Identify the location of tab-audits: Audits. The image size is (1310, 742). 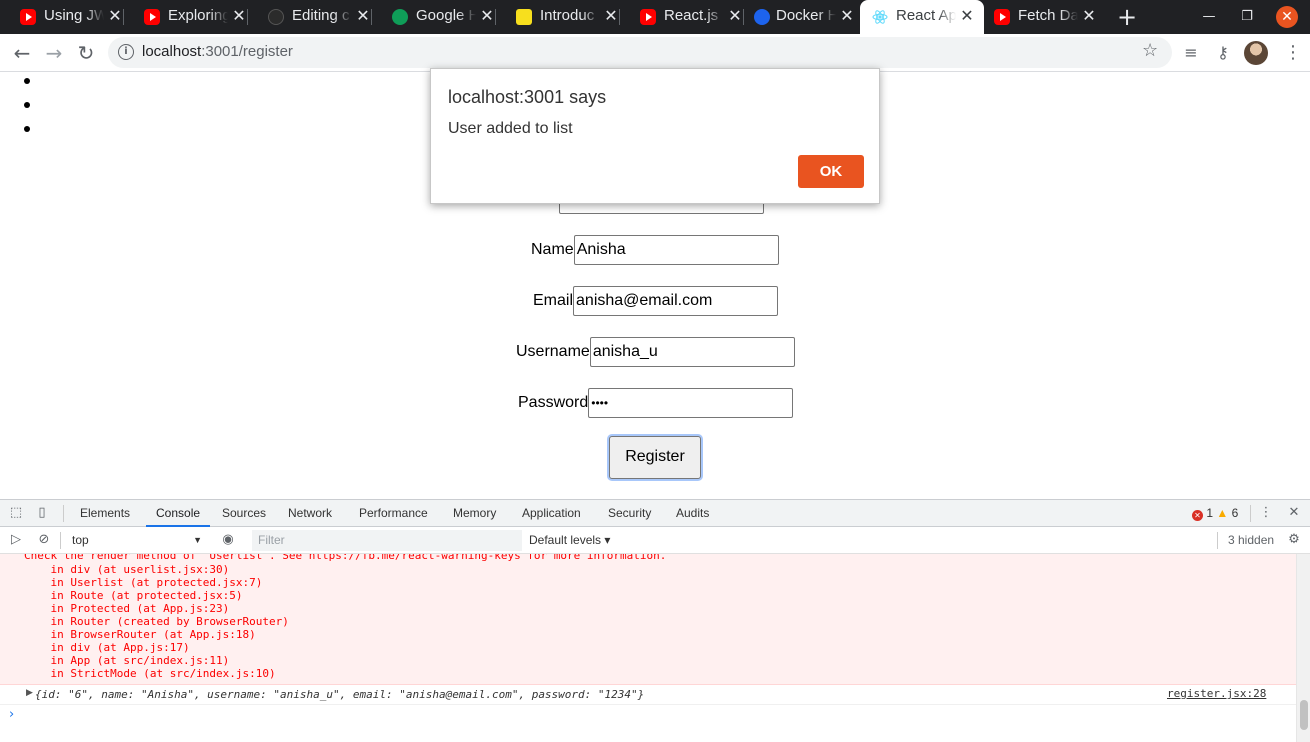
(692, 513).